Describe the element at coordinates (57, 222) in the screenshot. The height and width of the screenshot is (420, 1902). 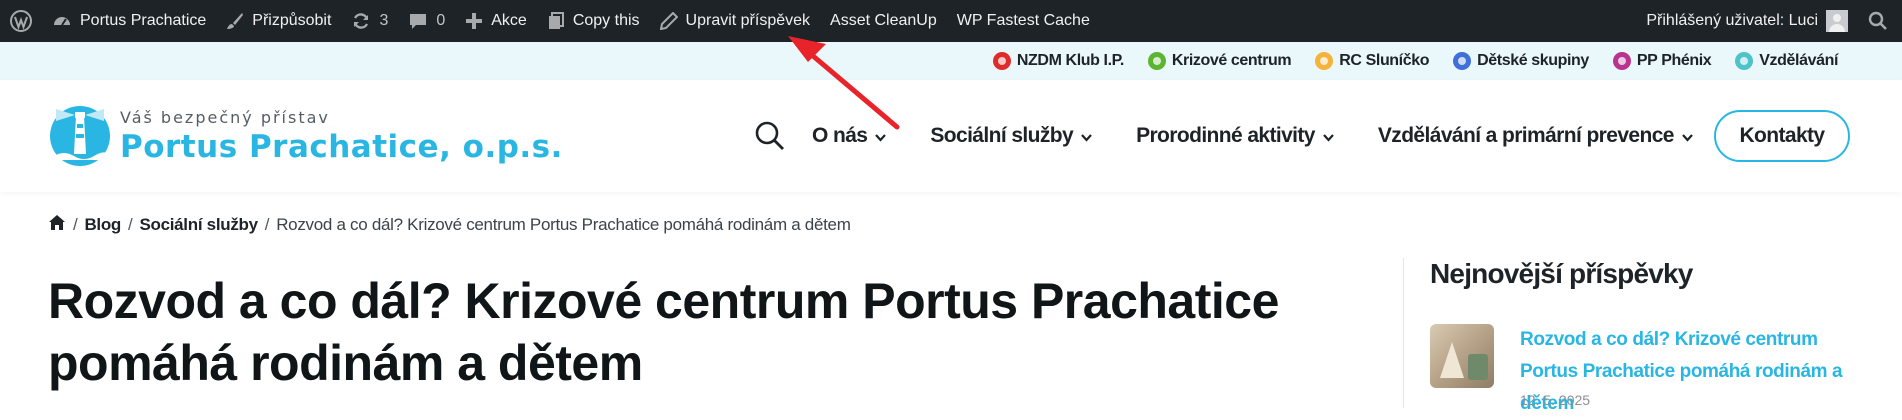
I see `home-icon` at that location.